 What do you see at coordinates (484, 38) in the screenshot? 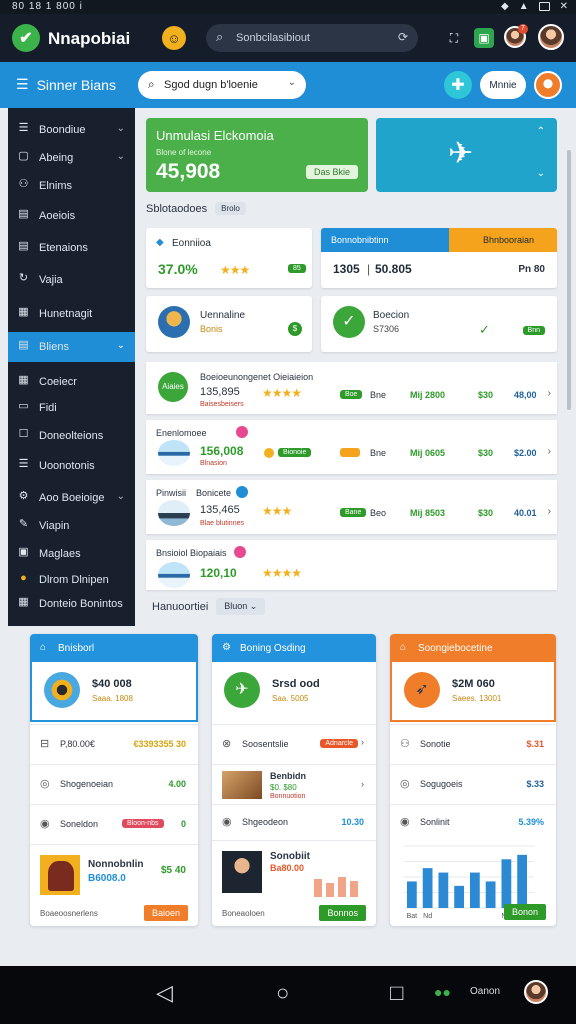
I see `doc-icon: ▣` at bounding box center [484, 38].